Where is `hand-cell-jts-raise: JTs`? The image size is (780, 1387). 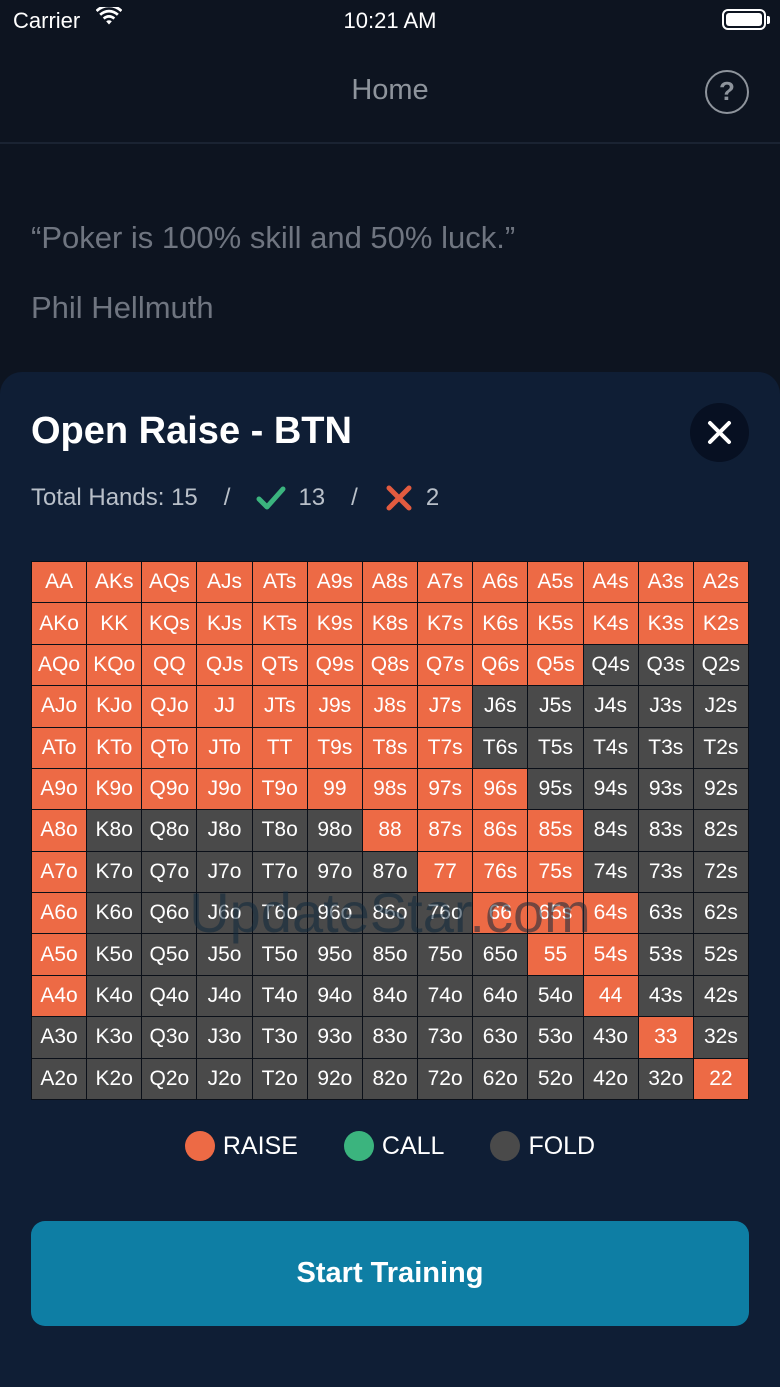
hand-cell-jts-raise: JTs is located at coordinates (279, 706).